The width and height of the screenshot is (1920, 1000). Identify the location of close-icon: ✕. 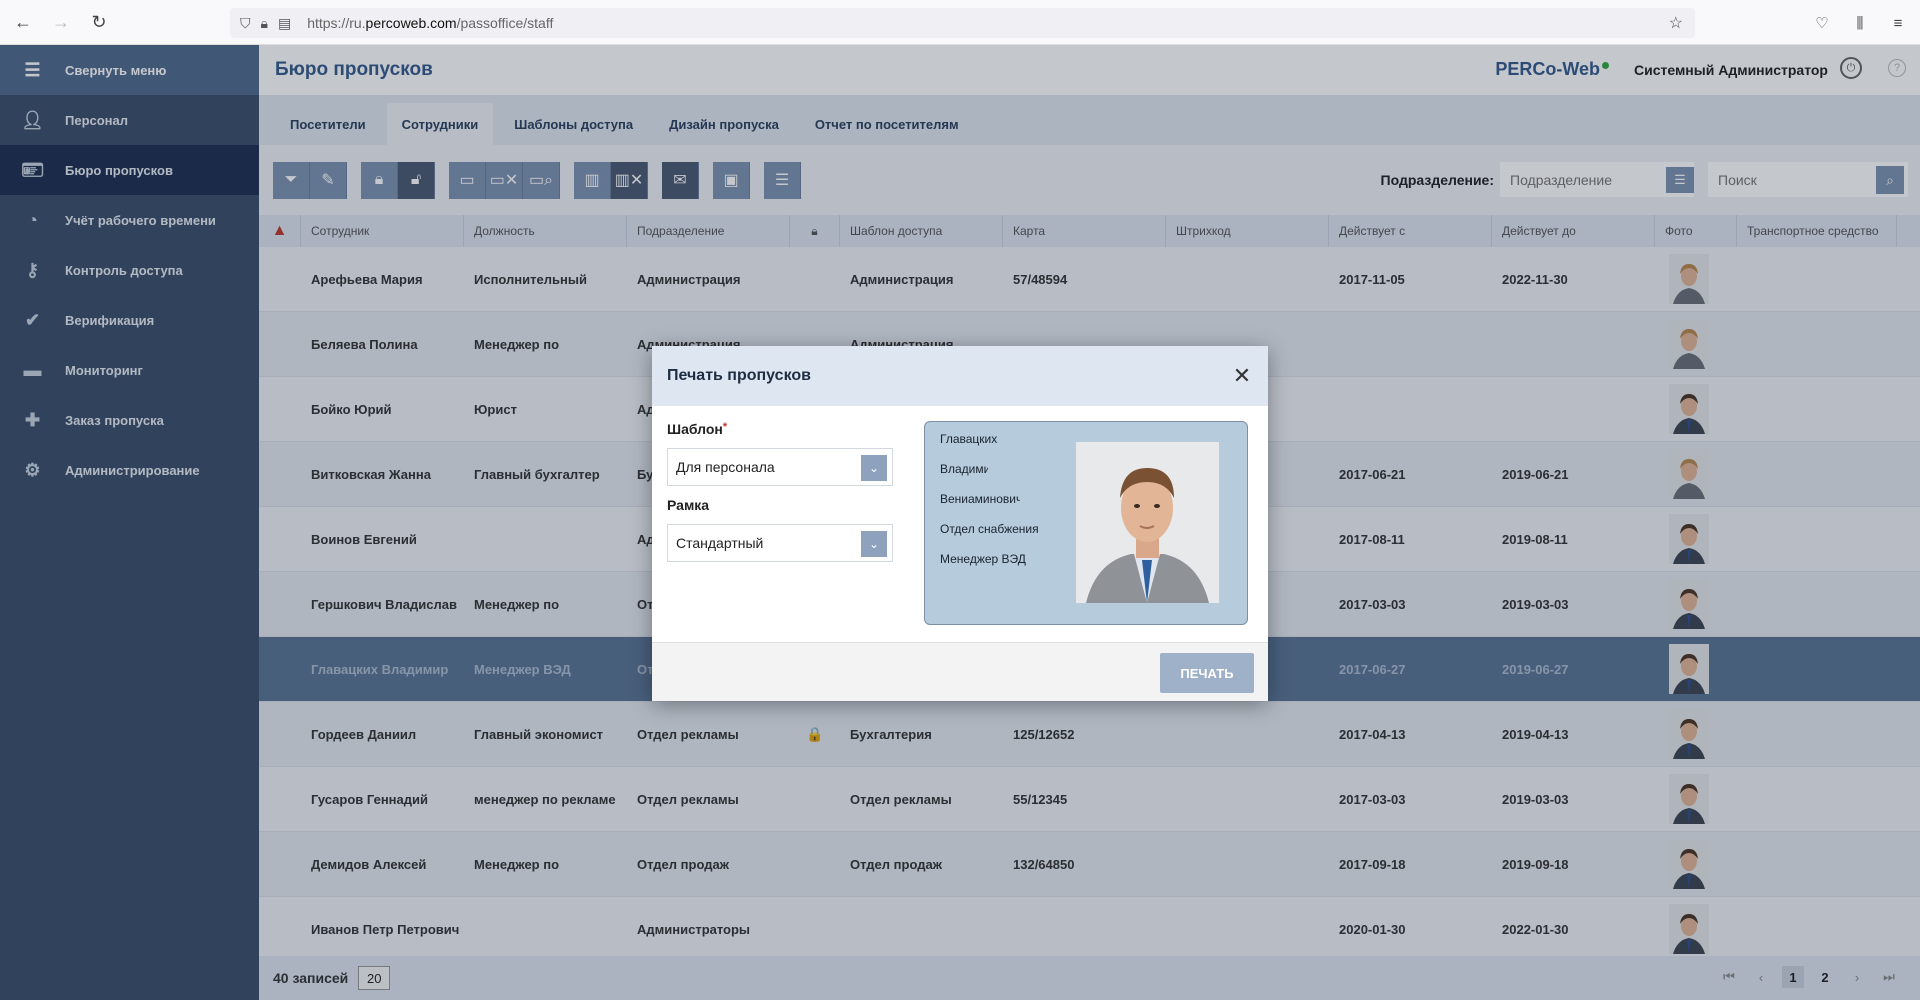
(1242, 375).